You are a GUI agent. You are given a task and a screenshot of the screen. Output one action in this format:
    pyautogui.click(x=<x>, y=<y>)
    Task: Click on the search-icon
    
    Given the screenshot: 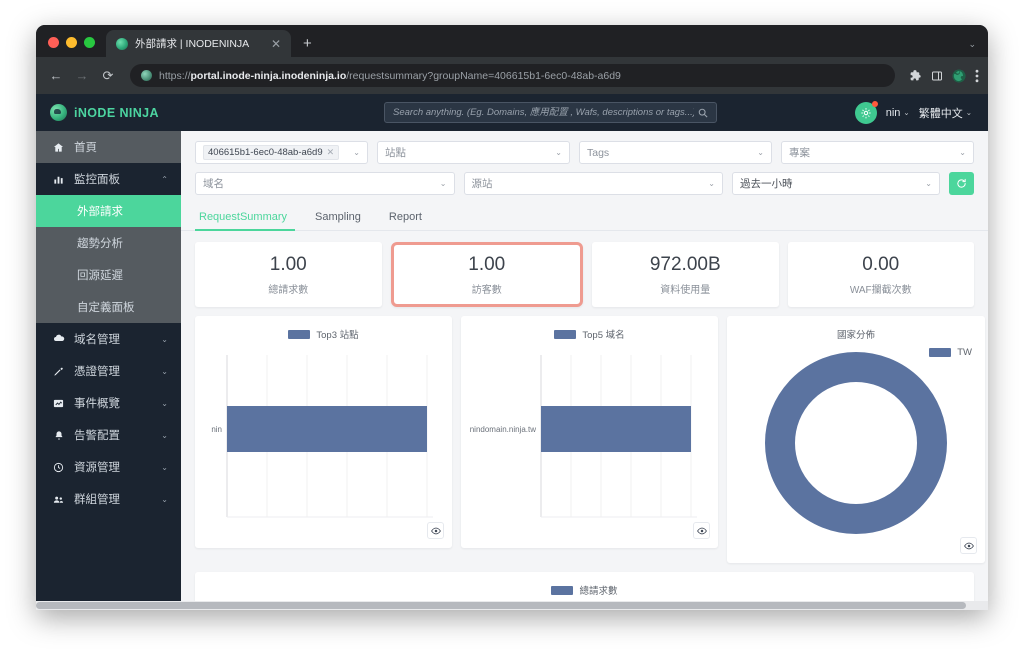 What is the action you would take?
    pyautogui.click(x=703, y=113)
    